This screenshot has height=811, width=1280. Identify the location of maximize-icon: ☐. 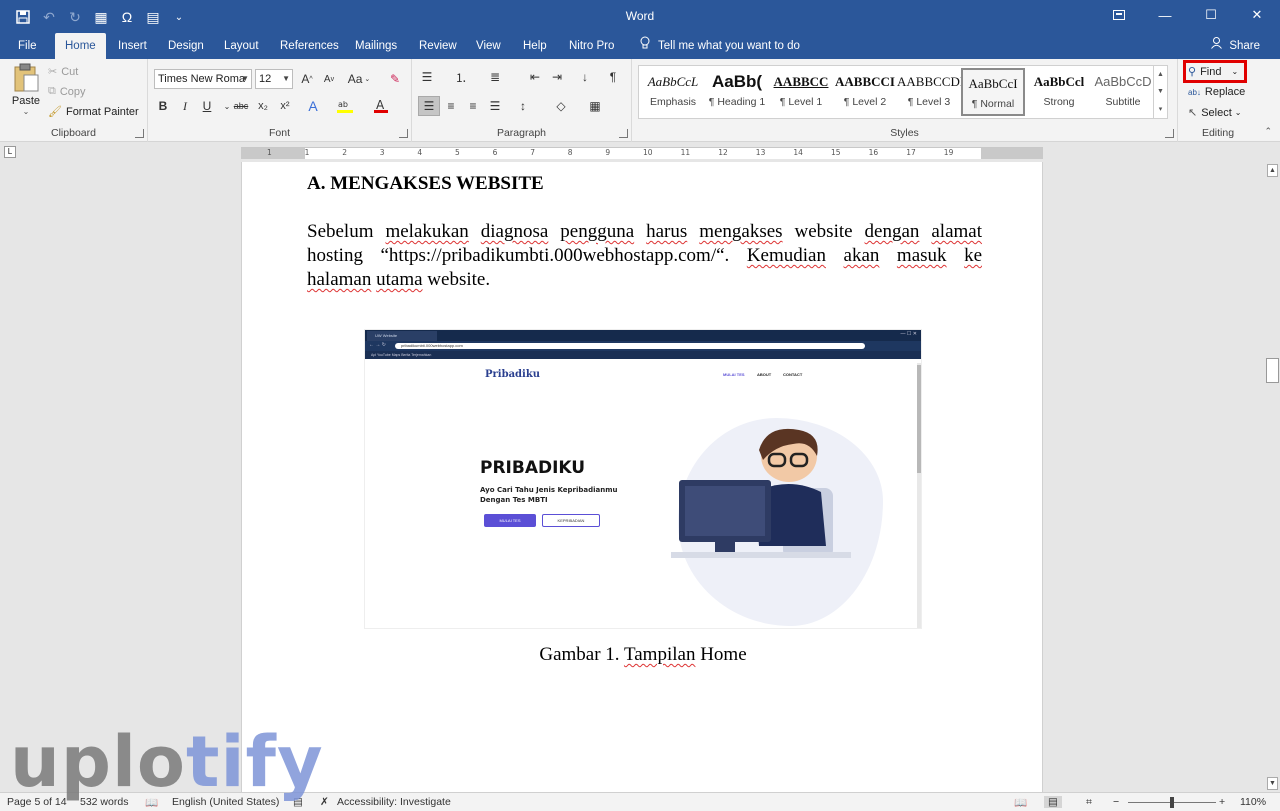
(1211, 15).